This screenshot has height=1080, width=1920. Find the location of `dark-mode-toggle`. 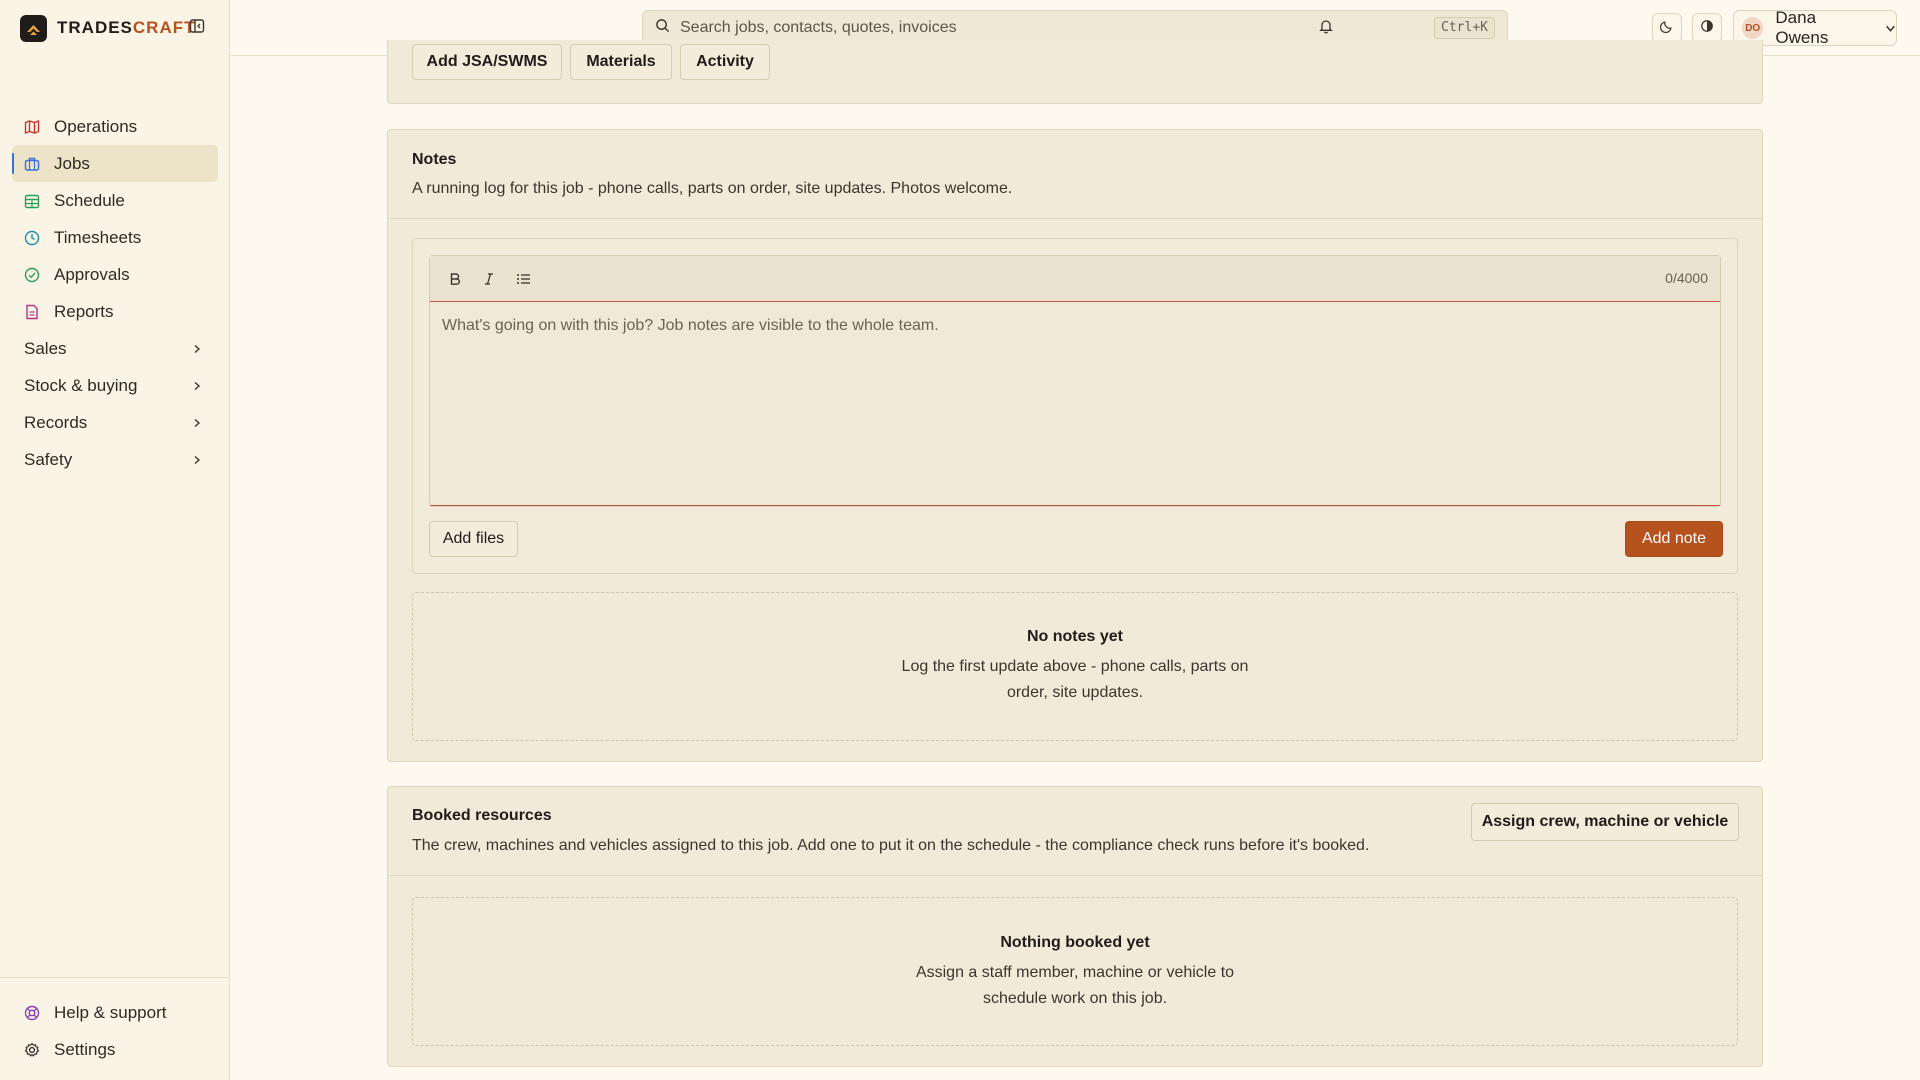

dark-mode-toggle is located at coordinates (1667, 28).